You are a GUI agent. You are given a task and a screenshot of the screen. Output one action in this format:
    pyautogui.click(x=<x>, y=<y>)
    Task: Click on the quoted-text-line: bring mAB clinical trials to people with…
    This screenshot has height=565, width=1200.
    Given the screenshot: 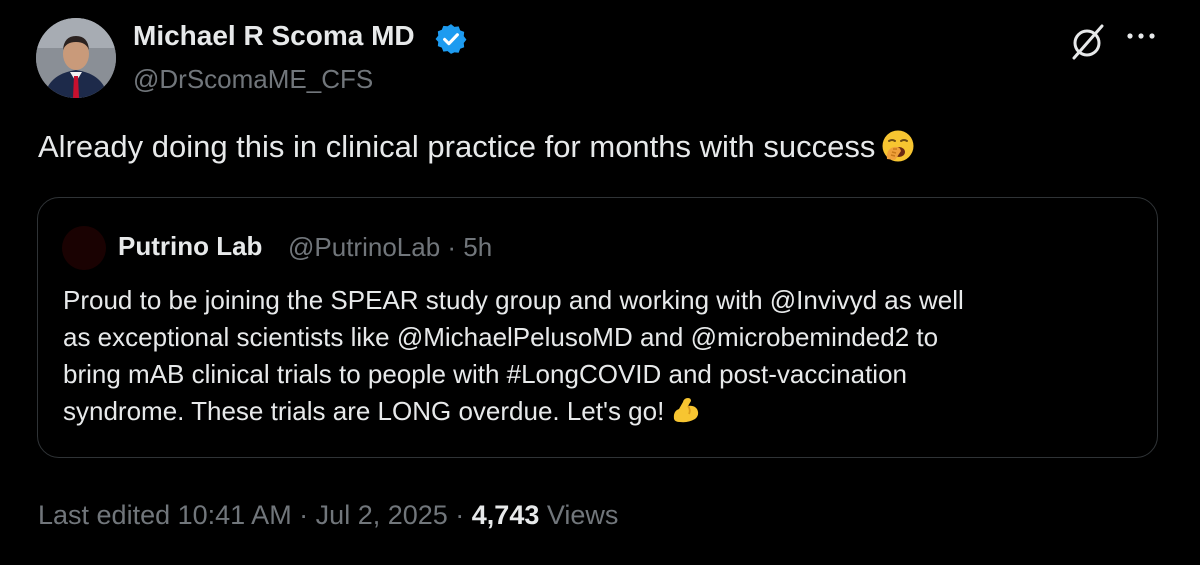 What is the action you would take?
    pyautogui.click(x=485, y=374)
    